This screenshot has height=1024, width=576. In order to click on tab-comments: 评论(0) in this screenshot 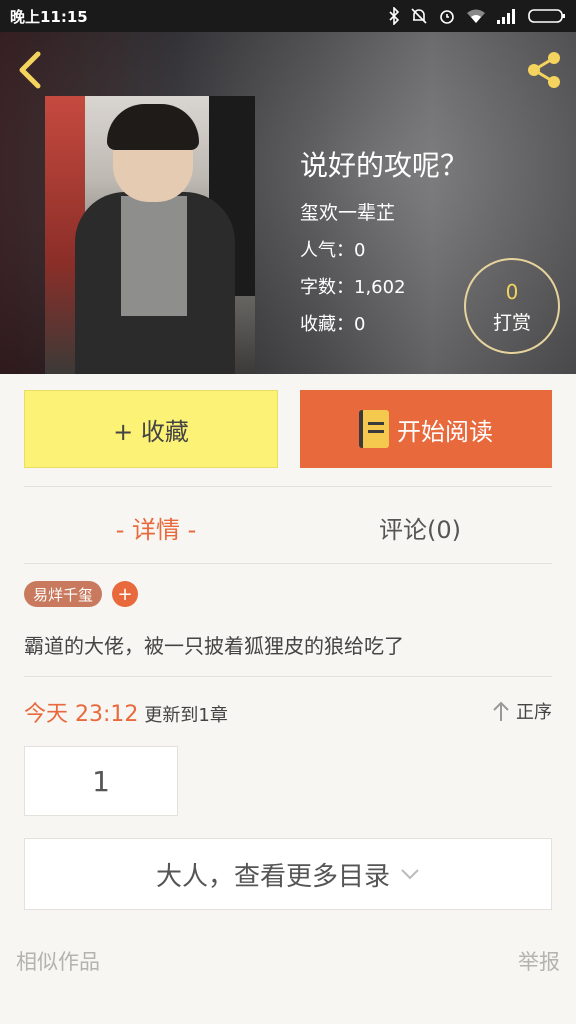, I will do `click(420, 527)`.